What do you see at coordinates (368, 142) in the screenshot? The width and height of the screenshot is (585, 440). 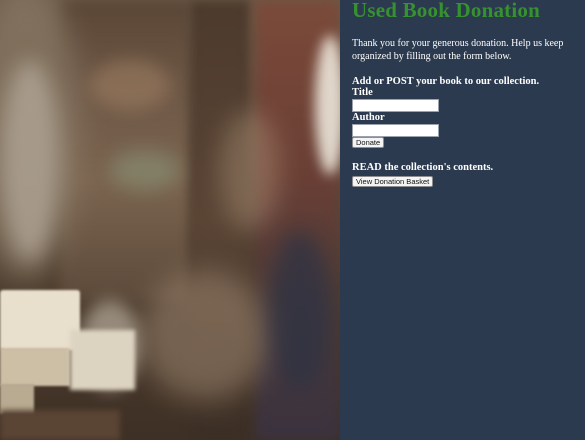 I see `donate-button: Donate` at bounding box center [368, 142].